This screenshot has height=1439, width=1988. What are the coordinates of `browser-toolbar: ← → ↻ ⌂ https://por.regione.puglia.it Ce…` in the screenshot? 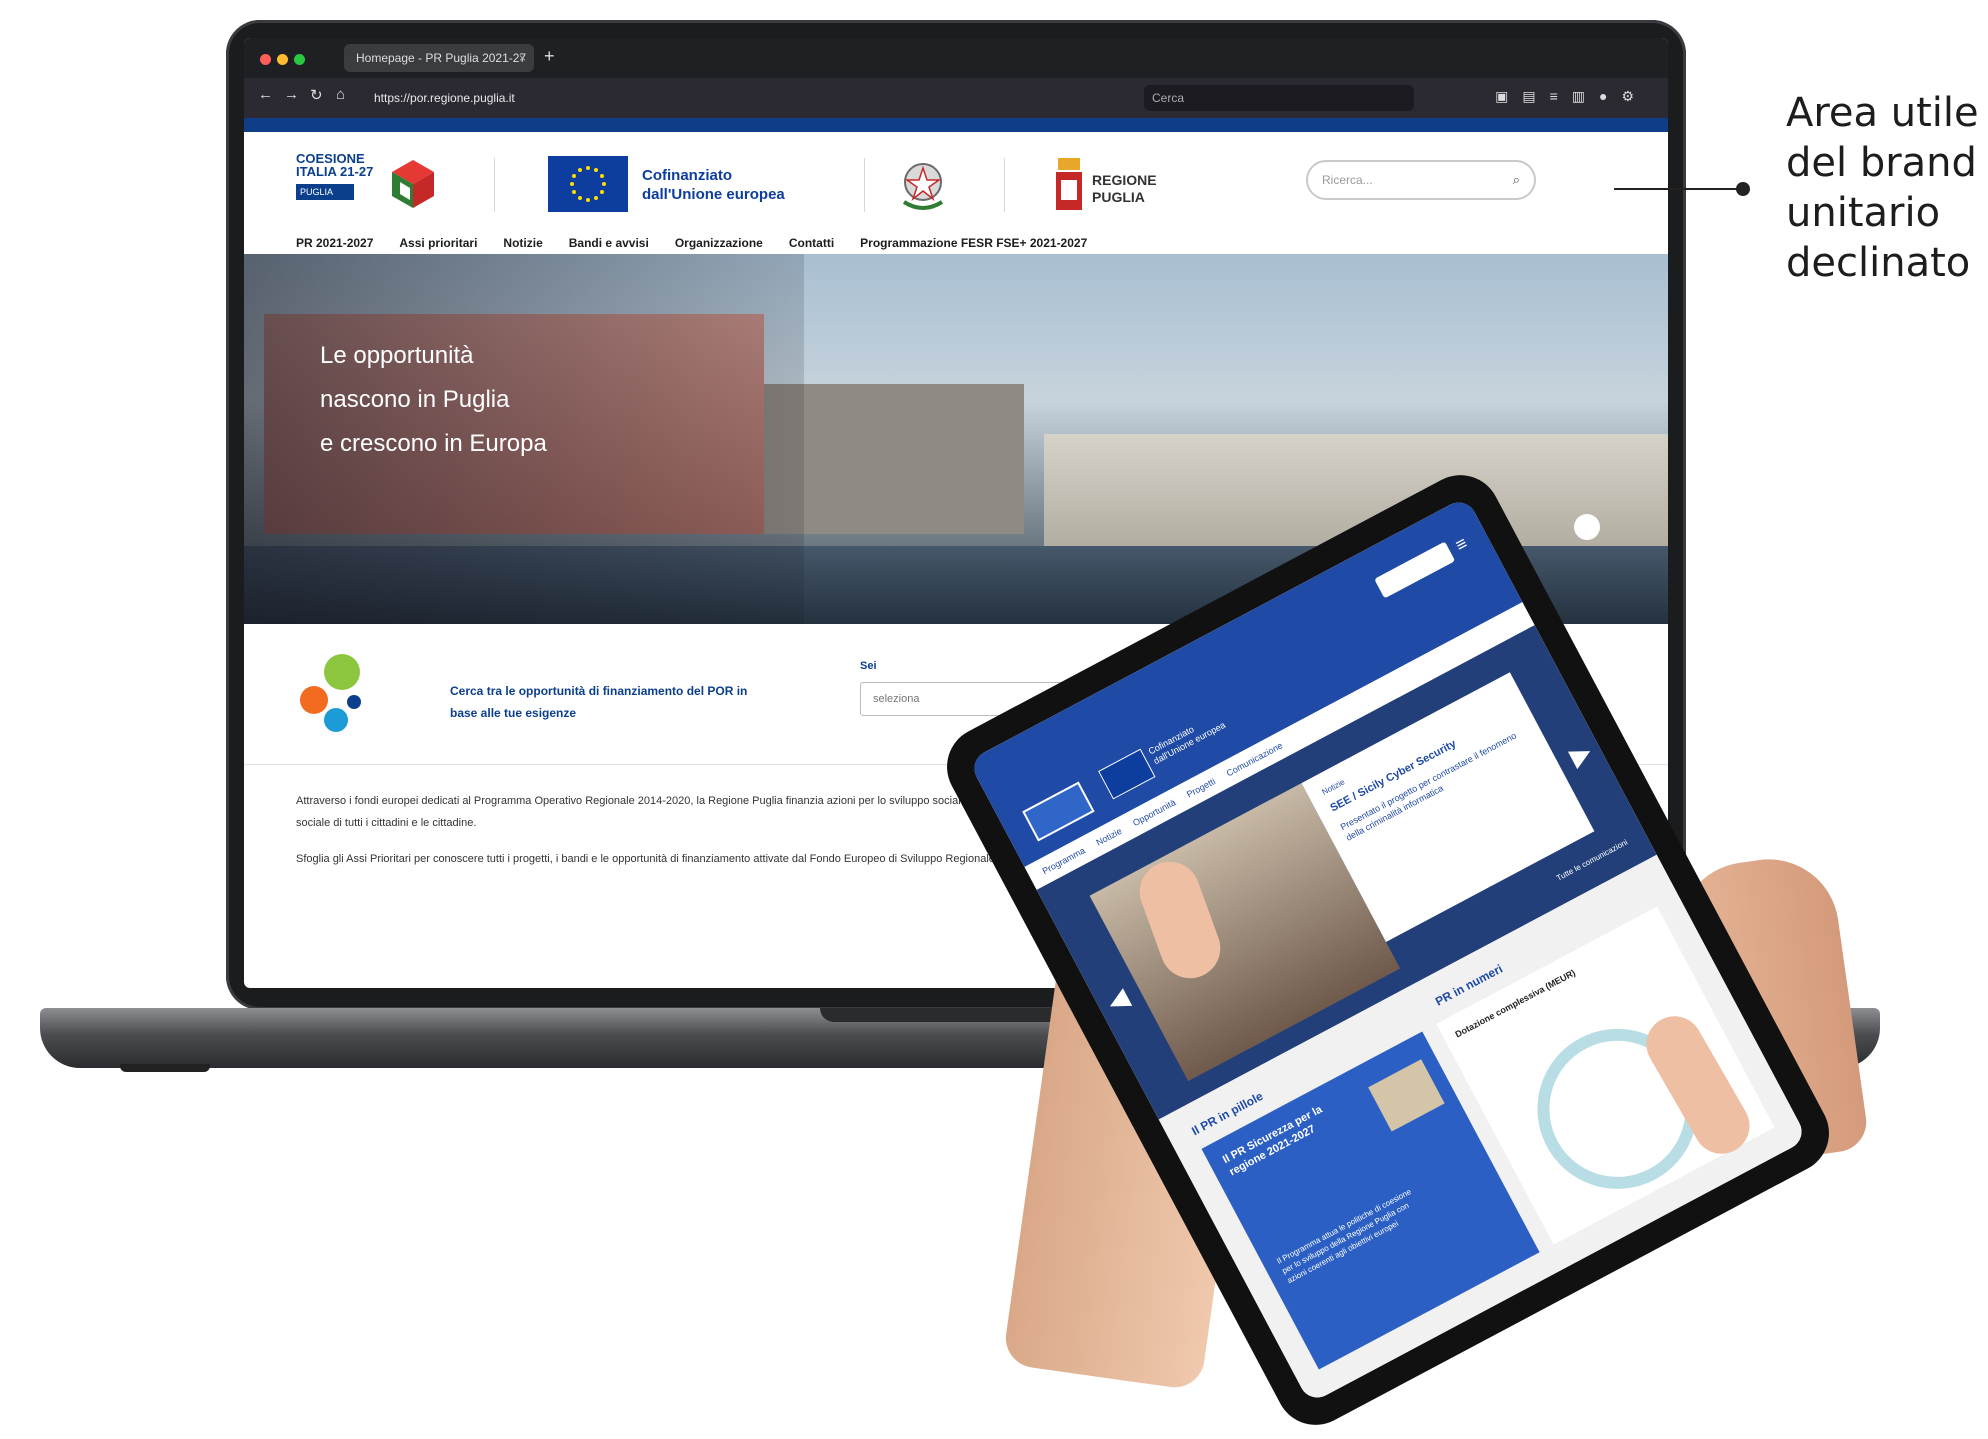 It's located at (956, 98).